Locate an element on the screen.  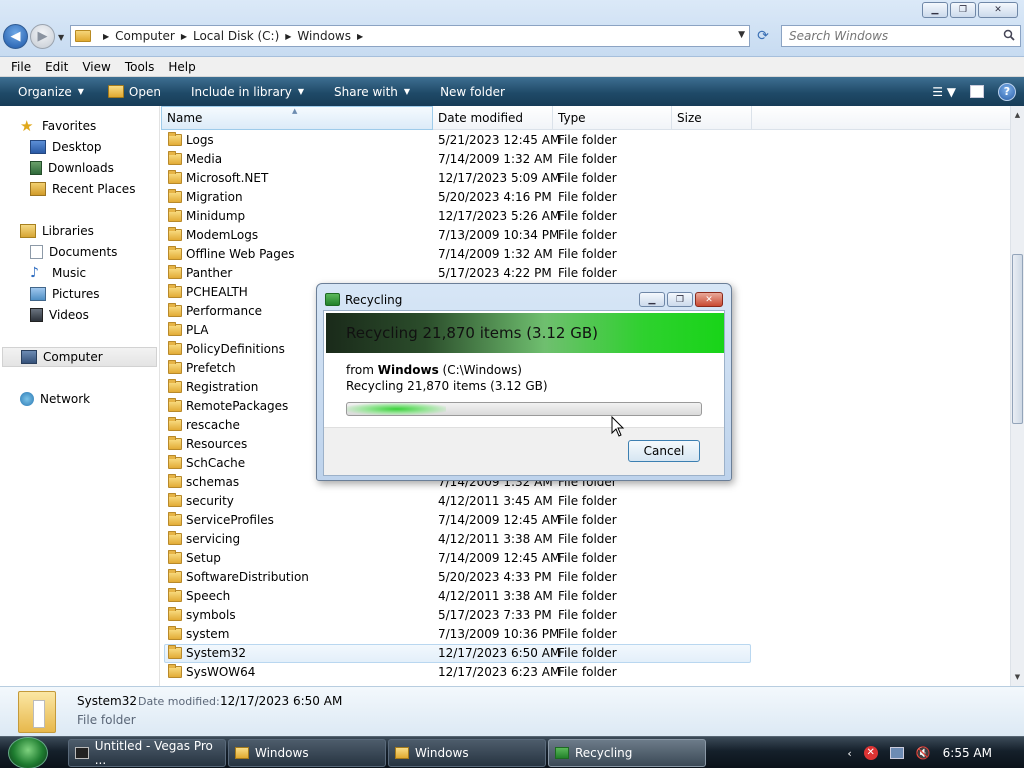
cancel-button: Cancel is located at coordinates (664, 451).